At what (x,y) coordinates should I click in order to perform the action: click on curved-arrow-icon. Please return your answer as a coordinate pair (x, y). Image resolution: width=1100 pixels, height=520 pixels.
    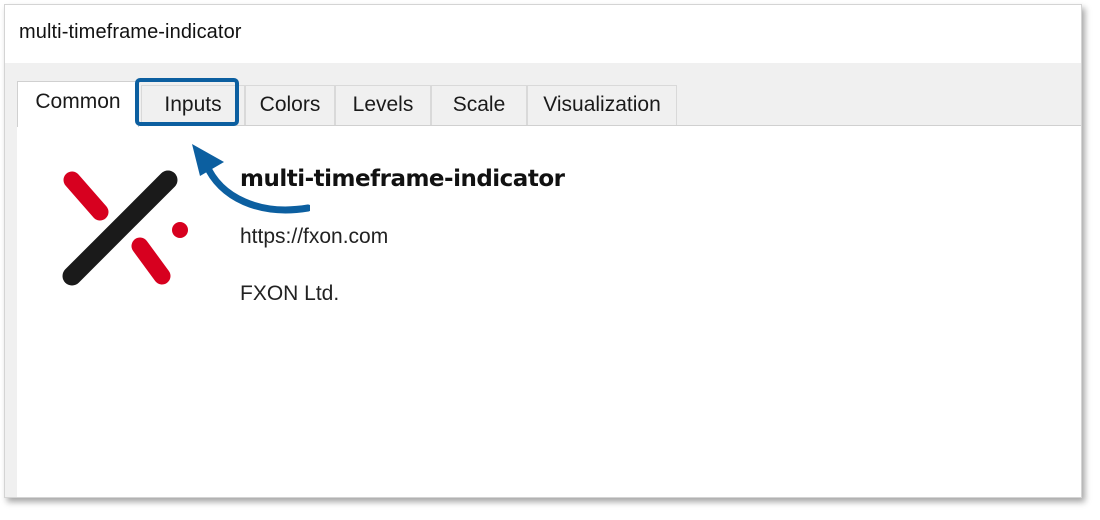
    Looking at the image, I should click on (251, 179).